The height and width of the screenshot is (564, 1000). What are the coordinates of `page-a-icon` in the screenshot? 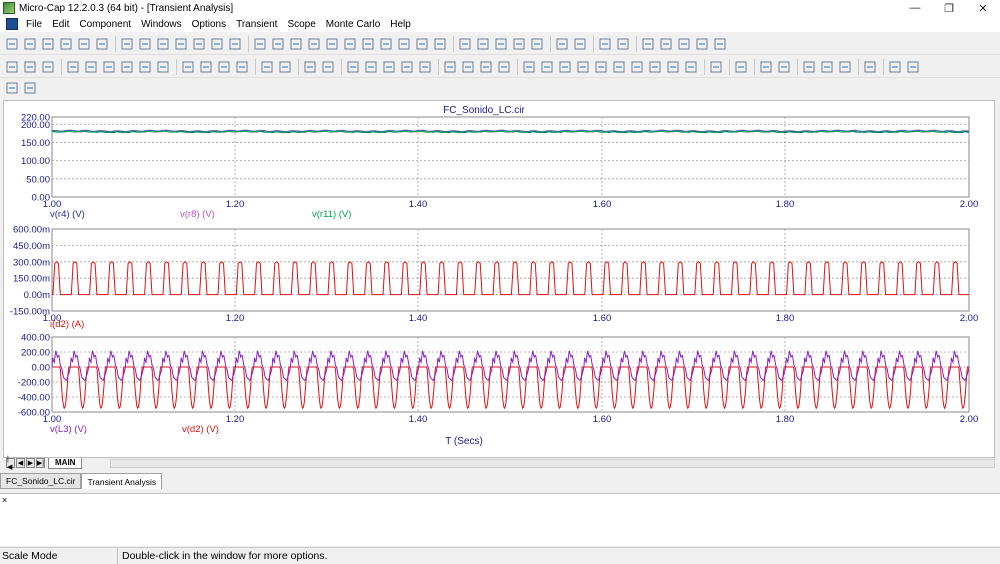 It's located at (353, 67).